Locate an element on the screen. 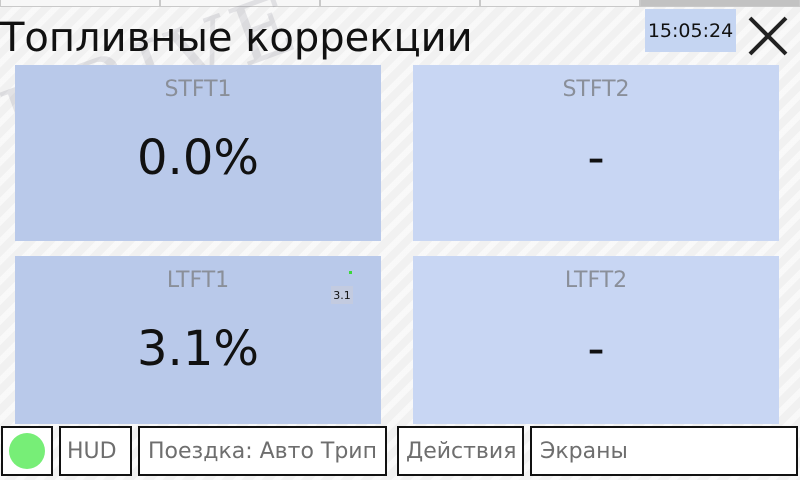 Image resolution: width=800 pixels, height=480 pixels. sparkline-value-label: 3.1 is located at coordinates (342, 295).